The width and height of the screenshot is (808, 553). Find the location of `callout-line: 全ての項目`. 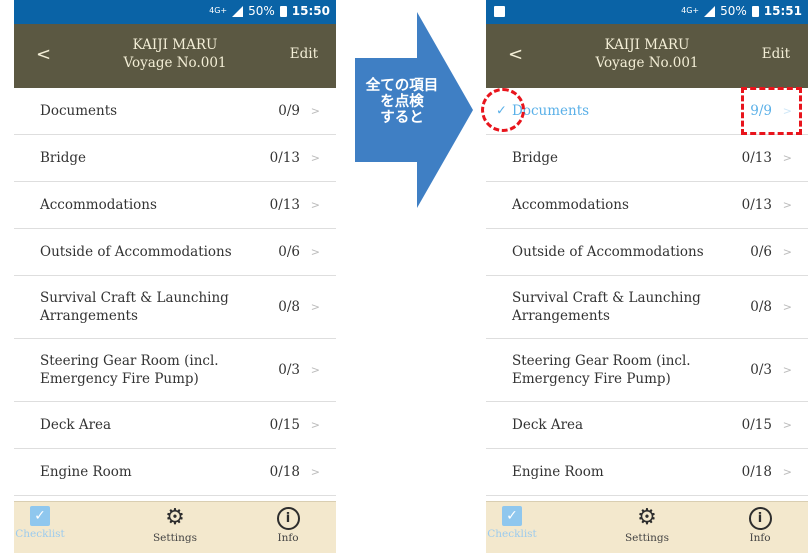

callout-line: 全ての項目 is located at coordinates (402, 86).